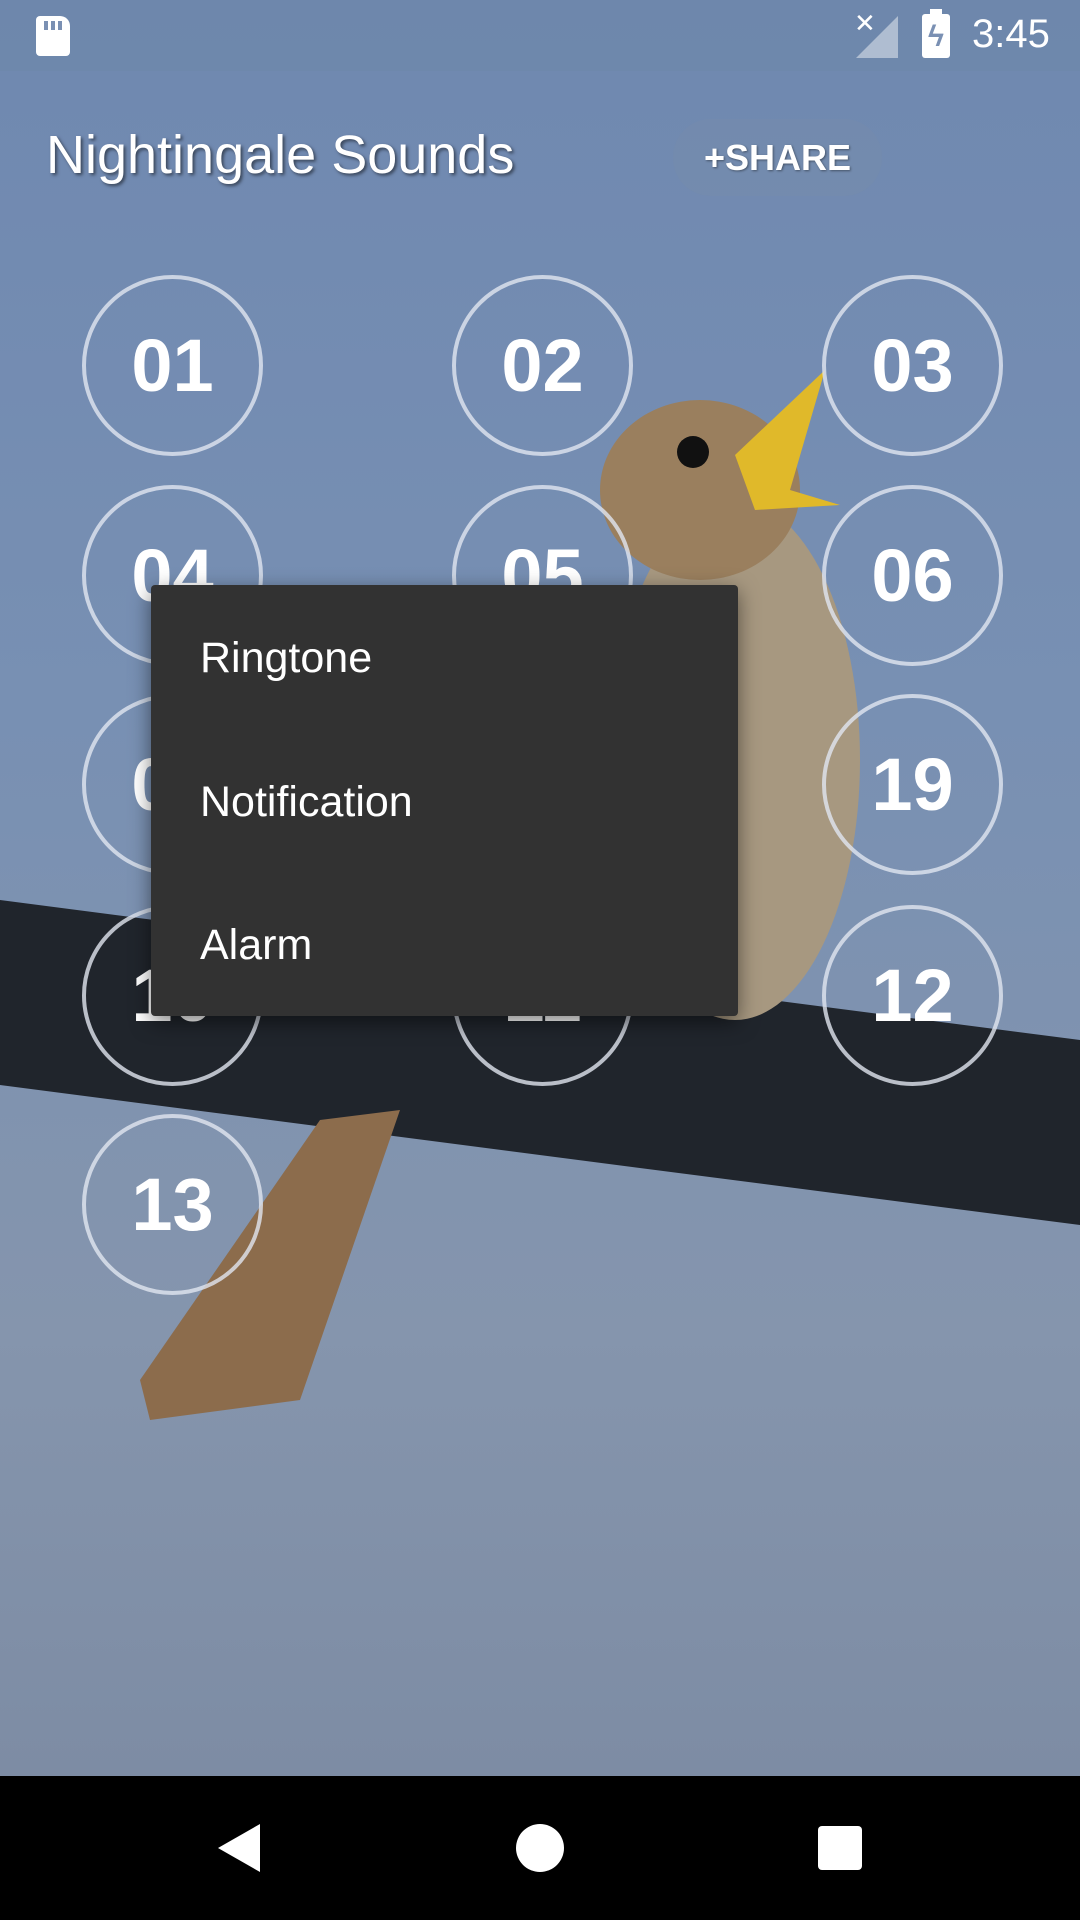 Image resolution: width=1080 pixels, height=1920 pixels. What do you see at coordinates (912, 575) in the screenshot?
I see `sound-button-06: 06` at bounding box center [912, 575].